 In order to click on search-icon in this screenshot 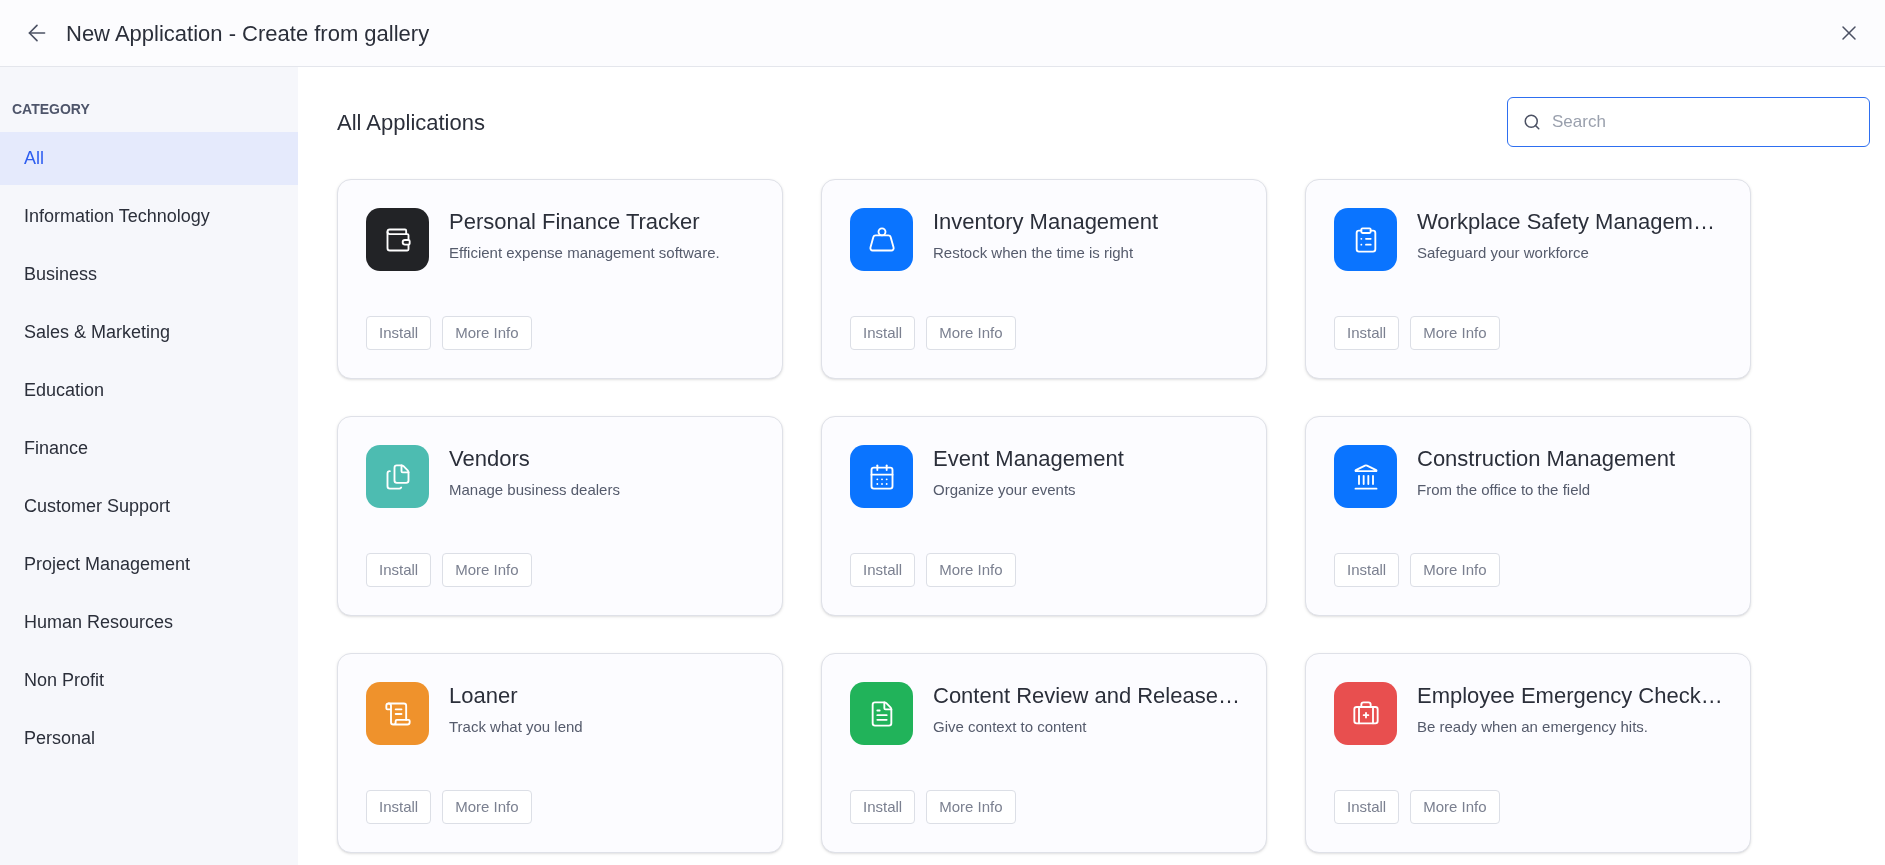, I will do `click(1532, 122)`.